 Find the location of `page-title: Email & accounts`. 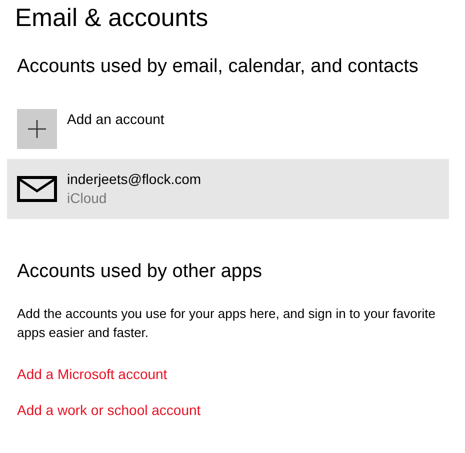

page-title: Email & accounts is located at coordinates (112, 18).